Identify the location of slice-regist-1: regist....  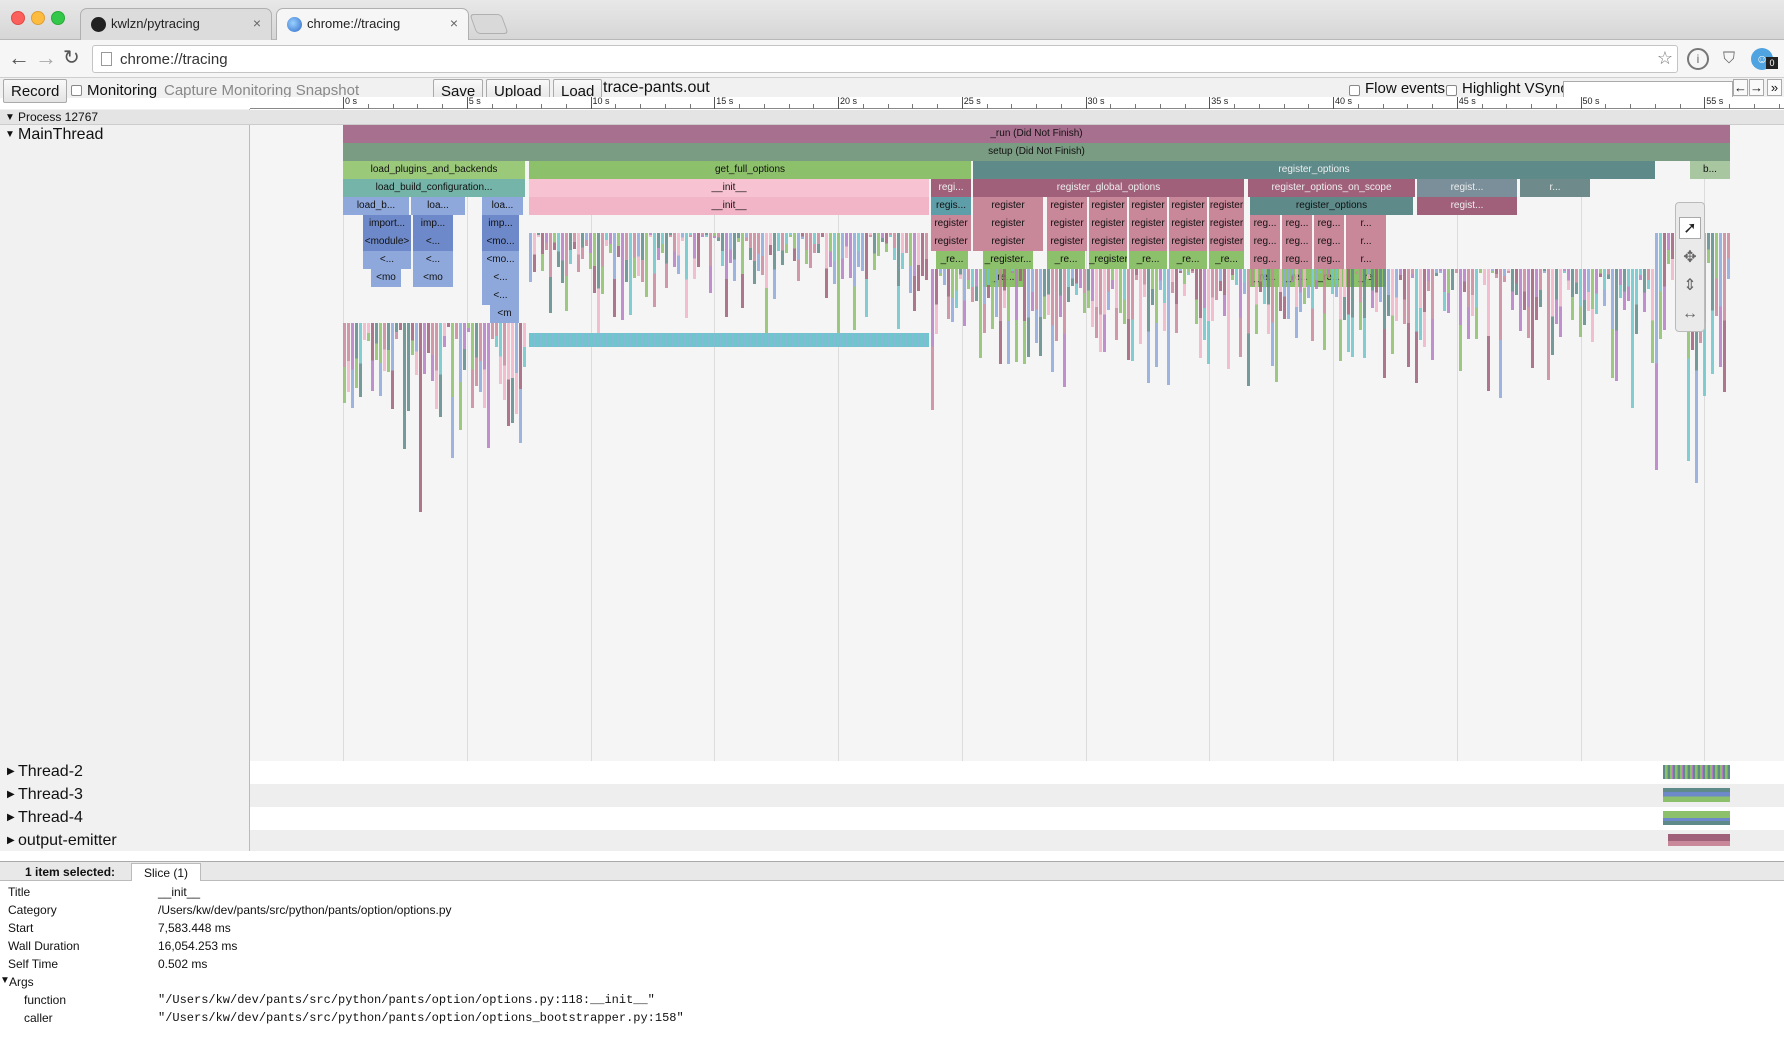
(1467, 188).